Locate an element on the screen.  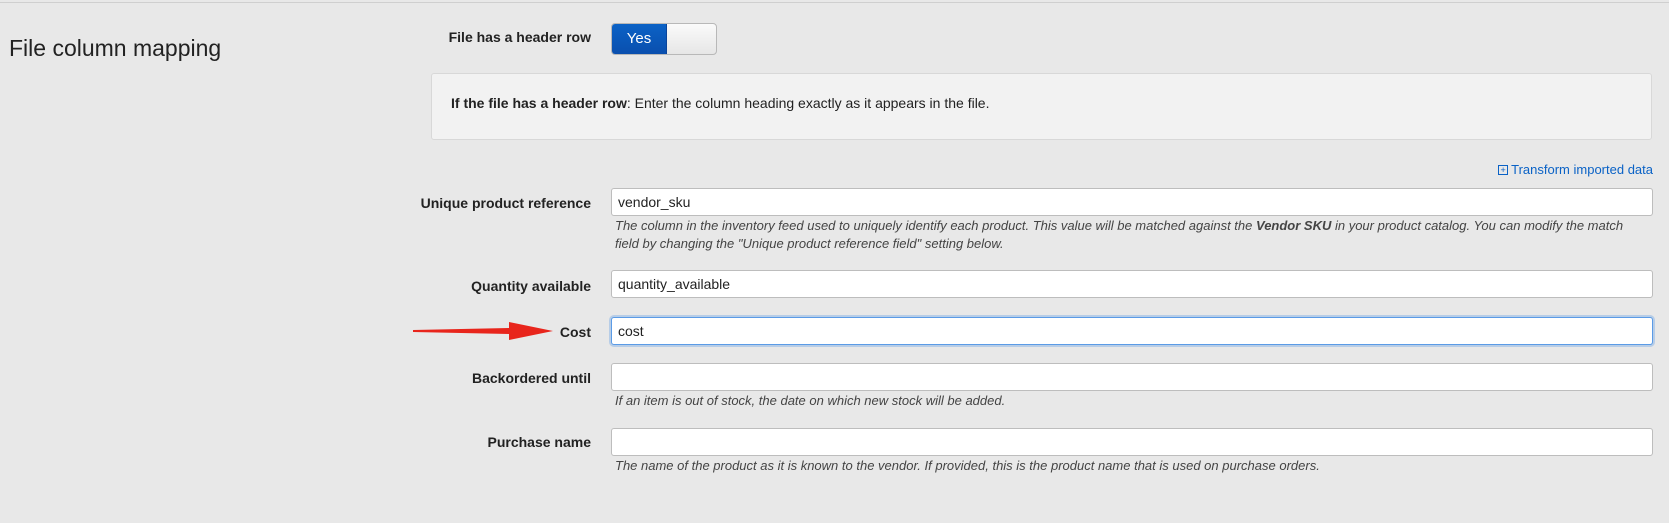
info-bold-prefix: If the file has a header row is located at coordinates (539, 103).